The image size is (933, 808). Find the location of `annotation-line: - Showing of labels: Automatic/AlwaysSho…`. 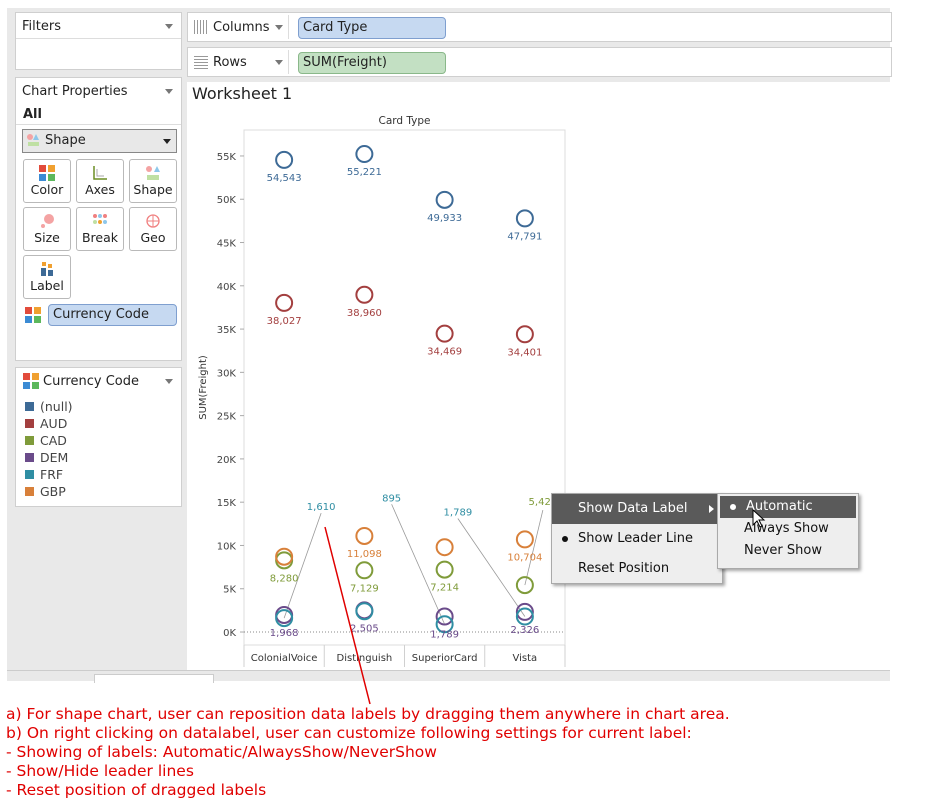

annotation-line: - Showing of labels: Automatic/AlwaysSho… is located at coordinates (221, 752).